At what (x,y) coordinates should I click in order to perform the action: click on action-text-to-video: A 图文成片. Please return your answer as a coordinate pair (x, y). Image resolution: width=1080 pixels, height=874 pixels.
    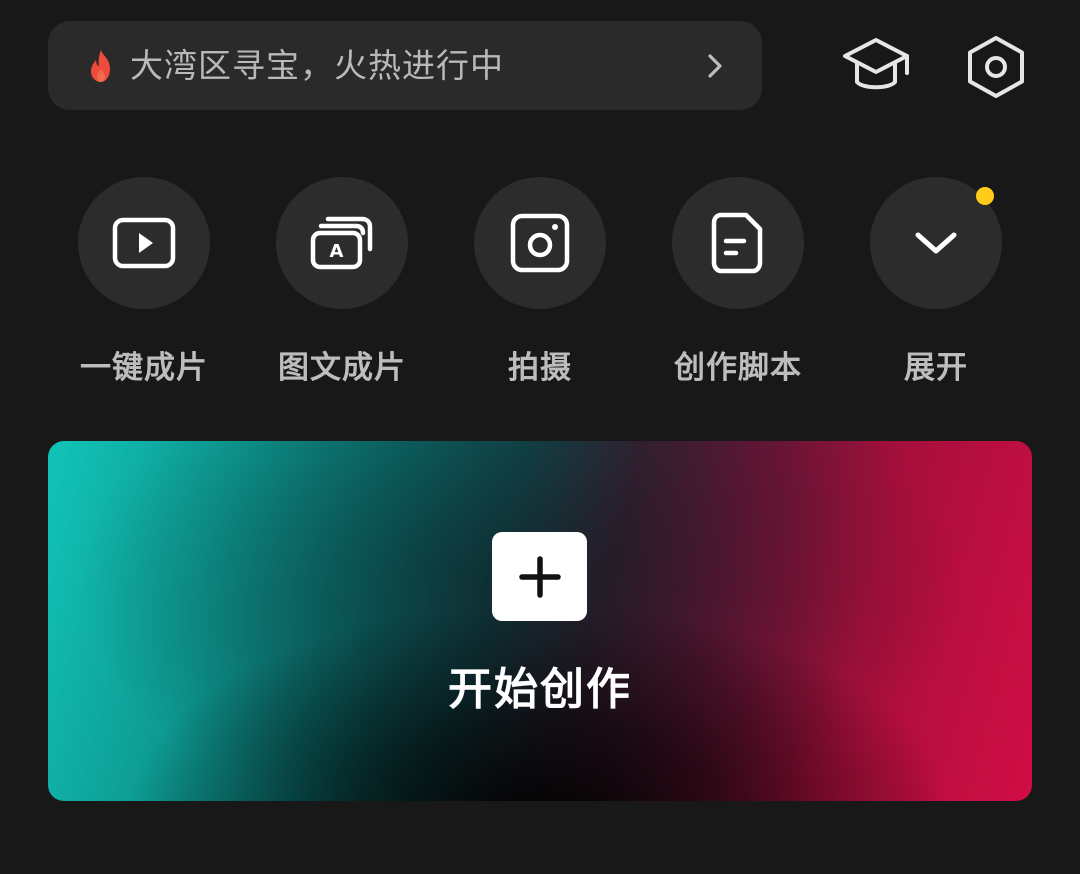
    Looking at the image, I should click on (342, 282).